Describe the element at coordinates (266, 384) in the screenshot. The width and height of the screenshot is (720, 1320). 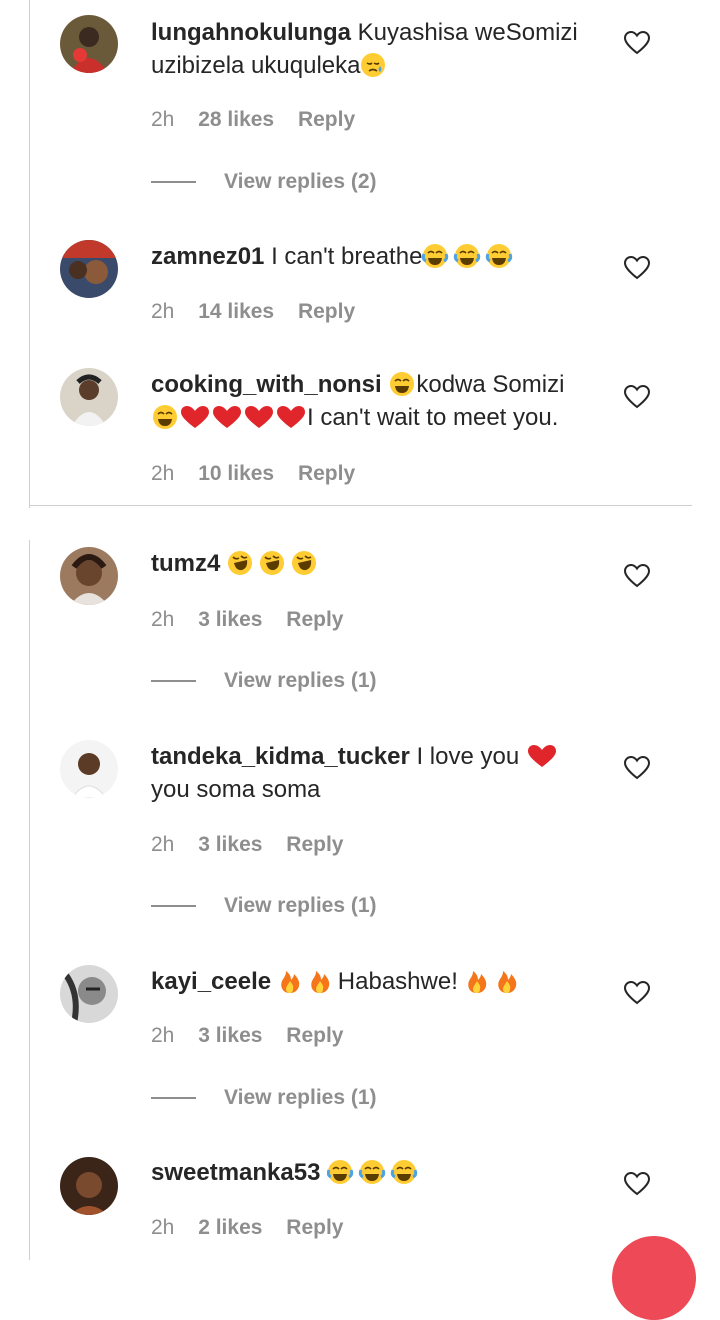
I see `username-link: cooking_with_nonsi` at that location.